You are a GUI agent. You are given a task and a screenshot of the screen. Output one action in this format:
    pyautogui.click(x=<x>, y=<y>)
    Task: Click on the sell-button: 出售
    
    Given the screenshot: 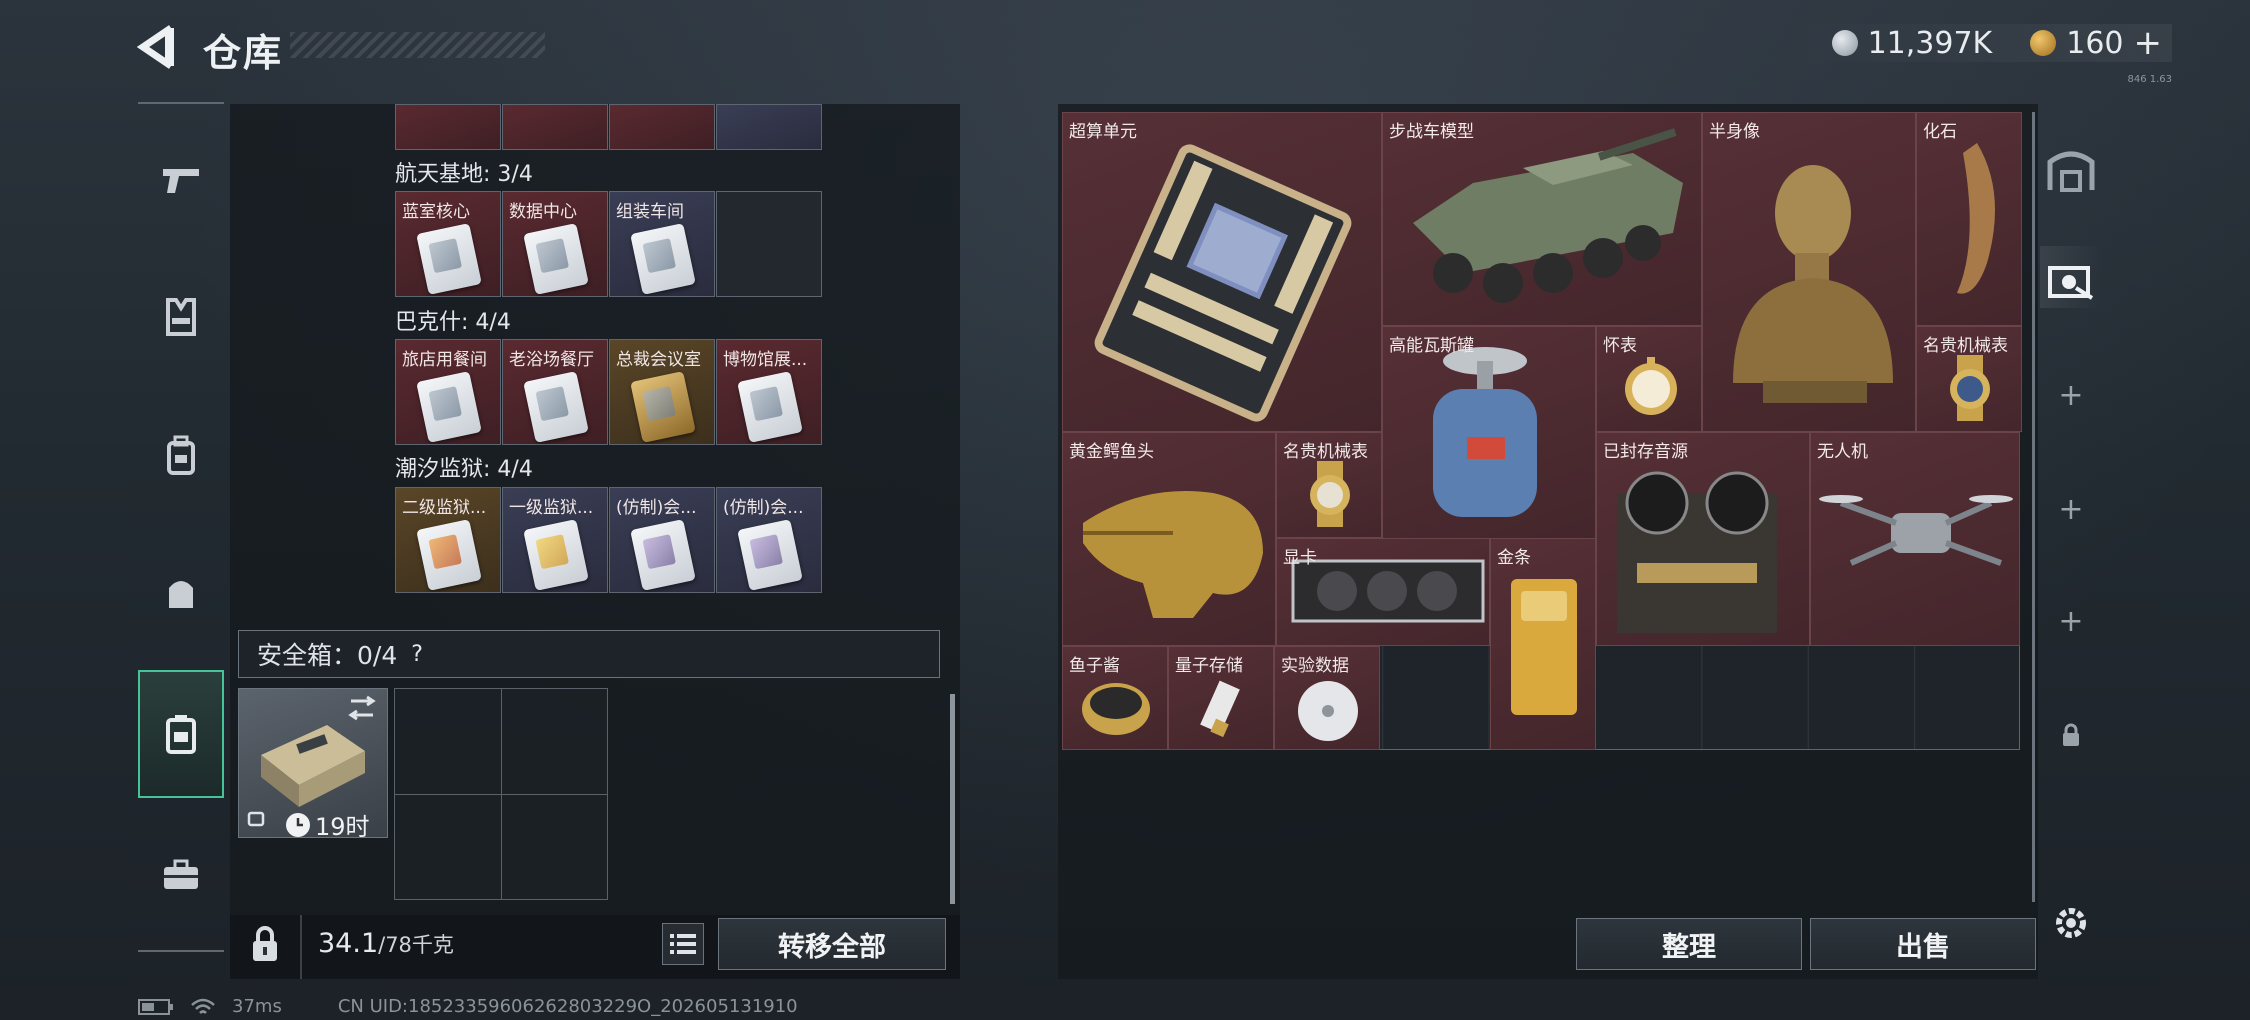 What is the action you would take?
    pyautogui.click(x=1923, y=944)
    